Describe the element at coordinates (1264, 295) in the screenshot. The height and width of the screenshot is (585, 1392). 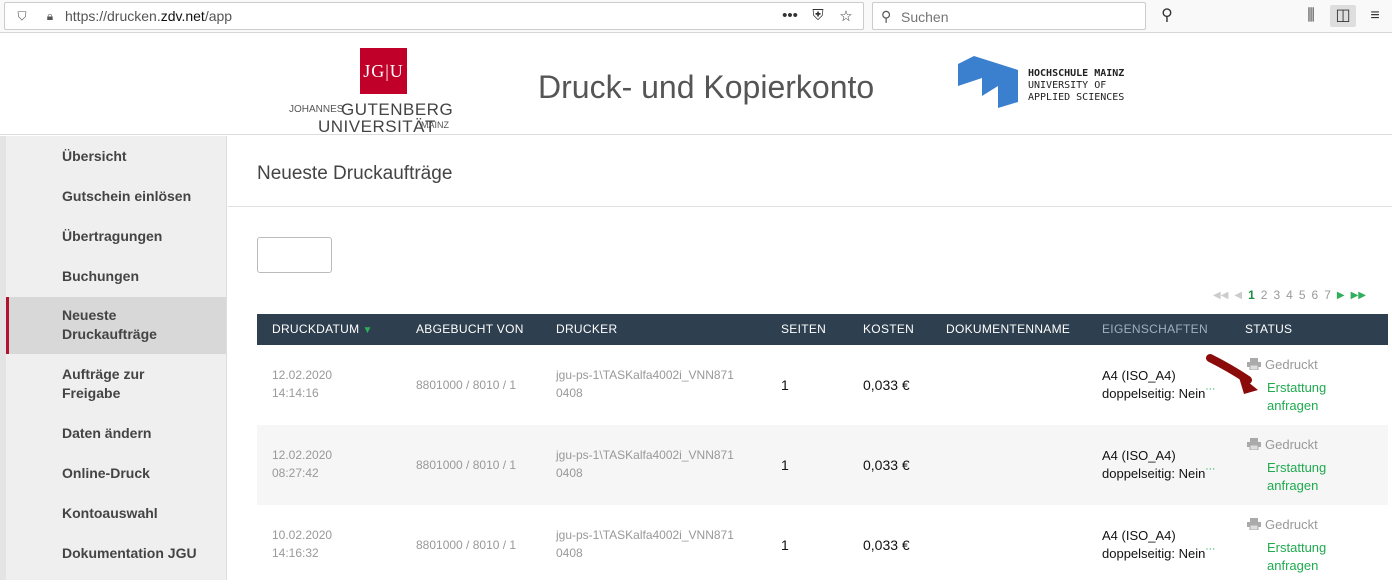
I see `page-link-2: 2` at that location.